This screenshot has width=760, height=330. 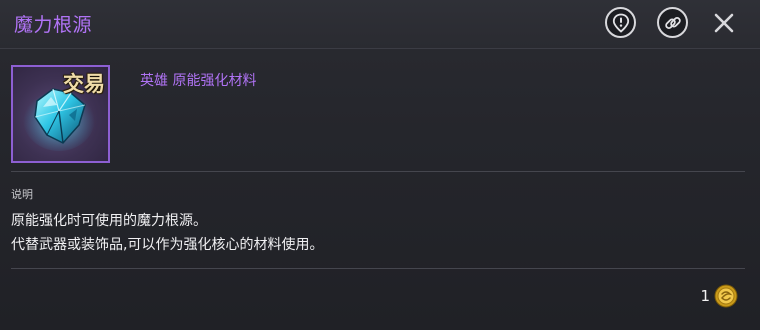 What do you see at coordinates (60, 114) in the screenshot?
I see `item-icon-slot: 交易` at bounding box center [60, 114].